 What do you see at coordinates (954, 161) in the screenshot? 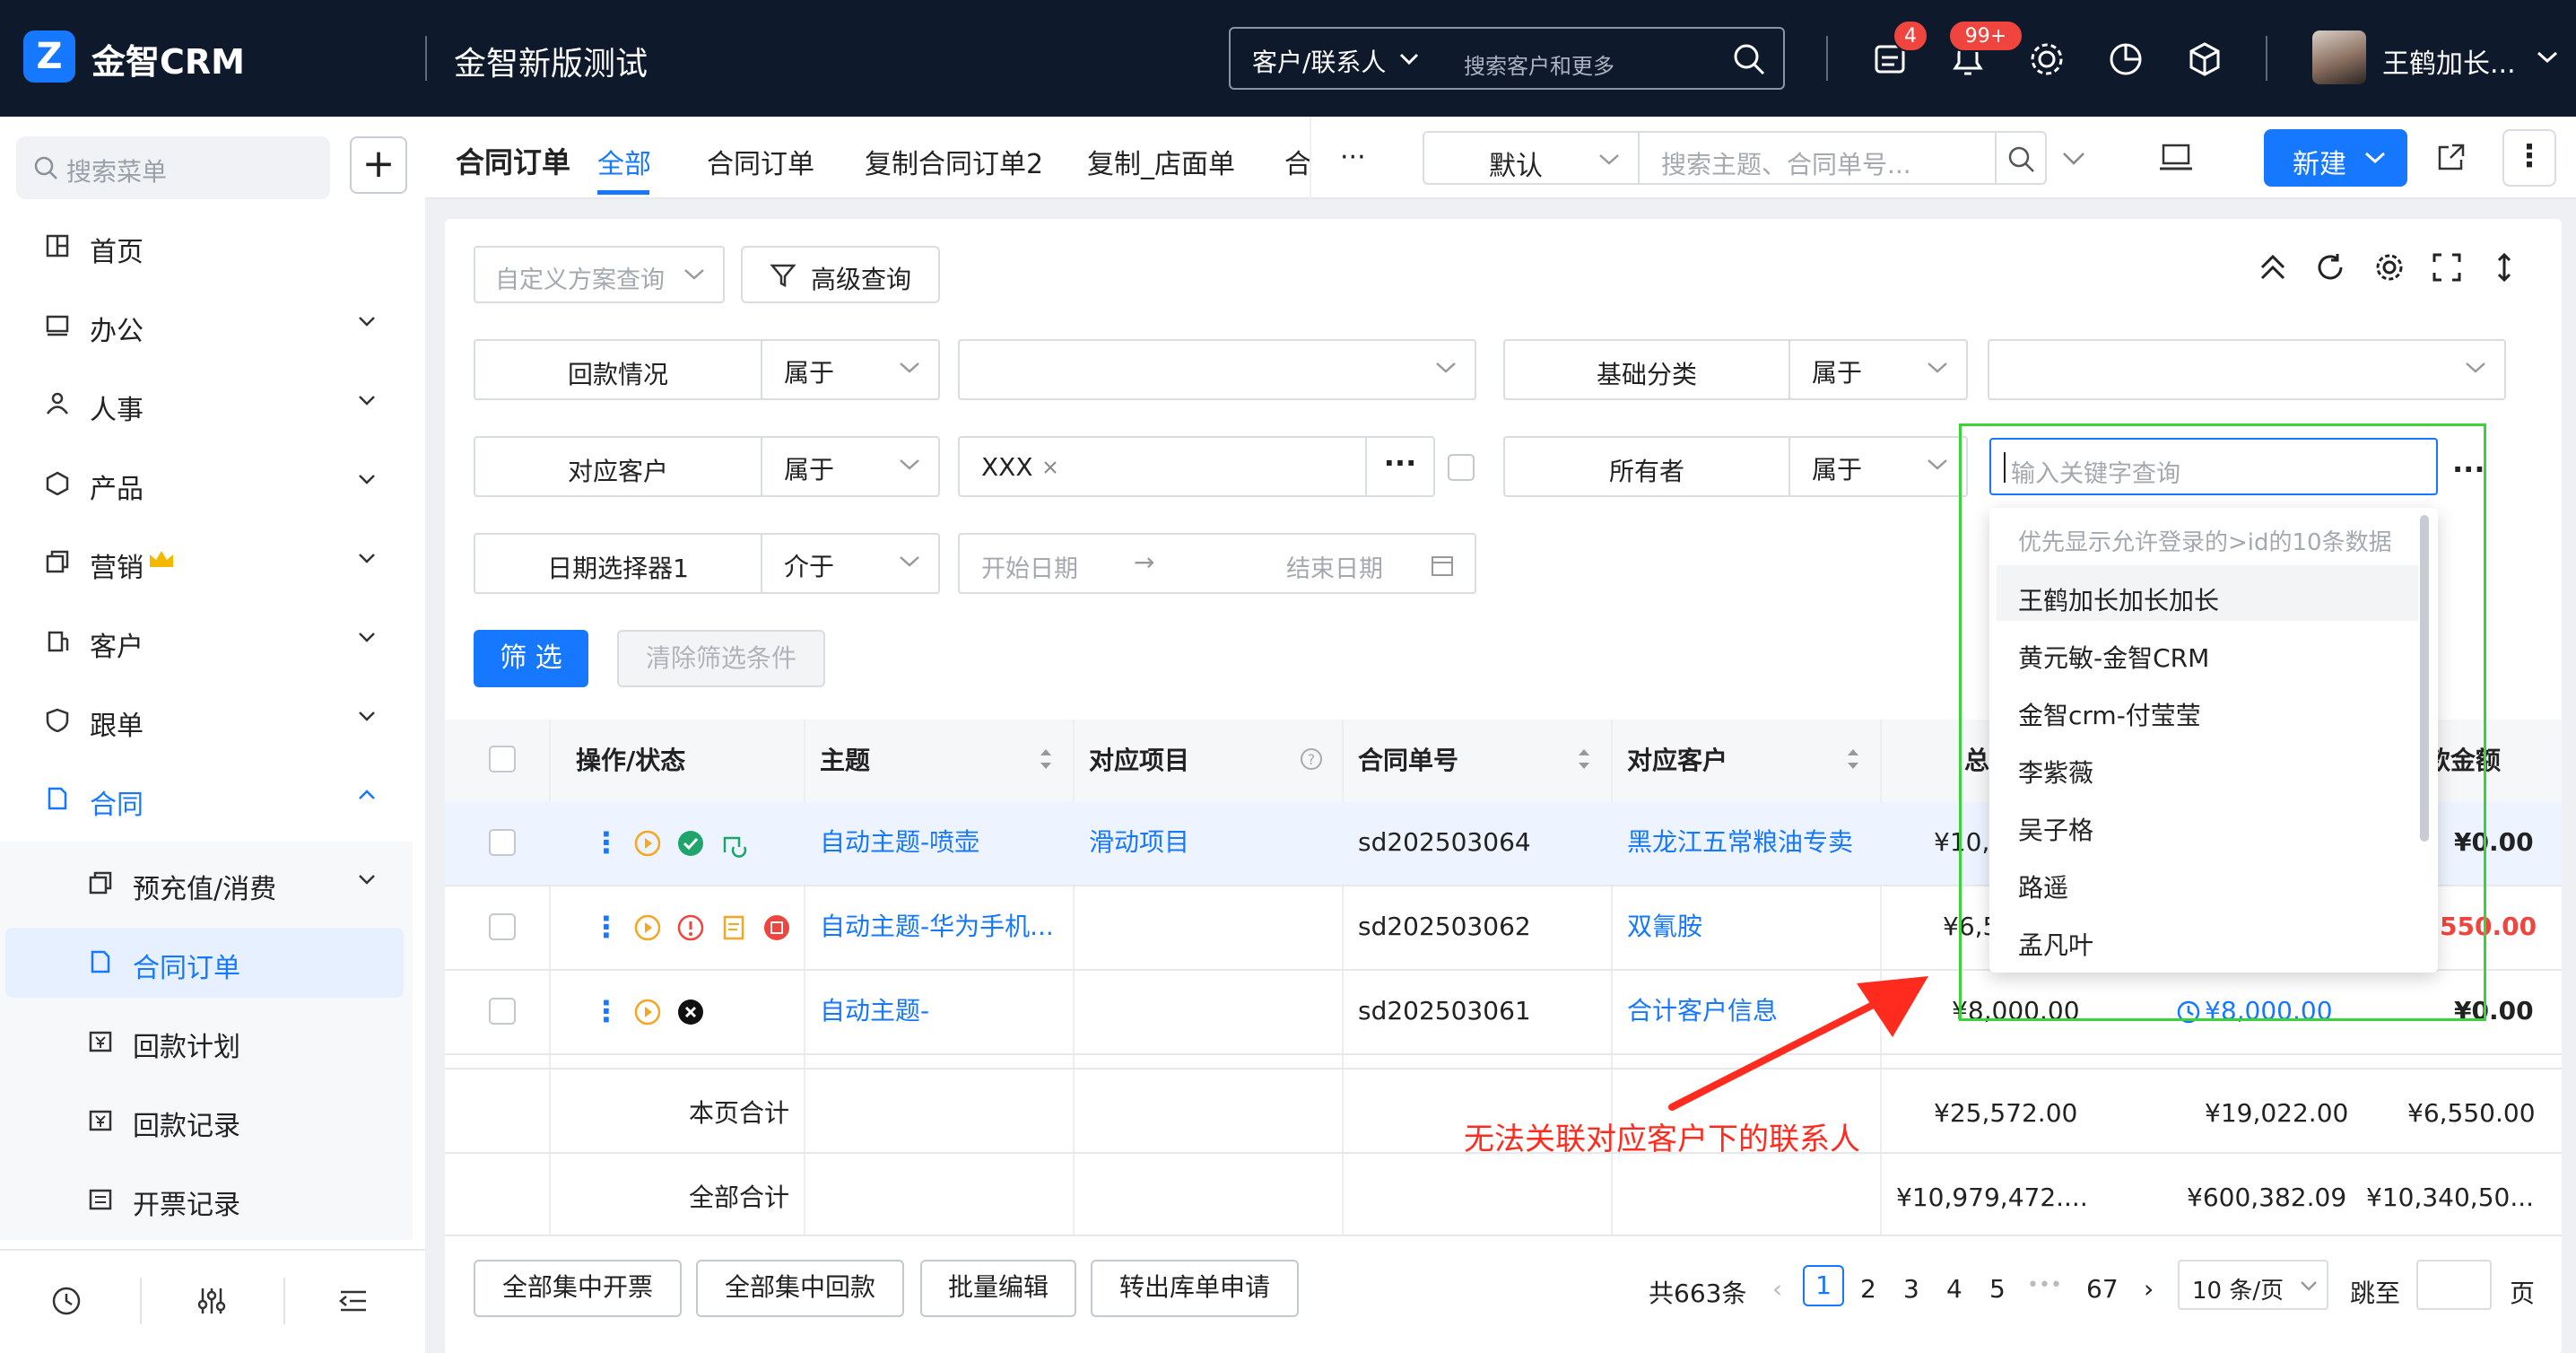
I see `tab-copy-contract-orders-2: 复制合同订单2` at bounding box center [954, 161].